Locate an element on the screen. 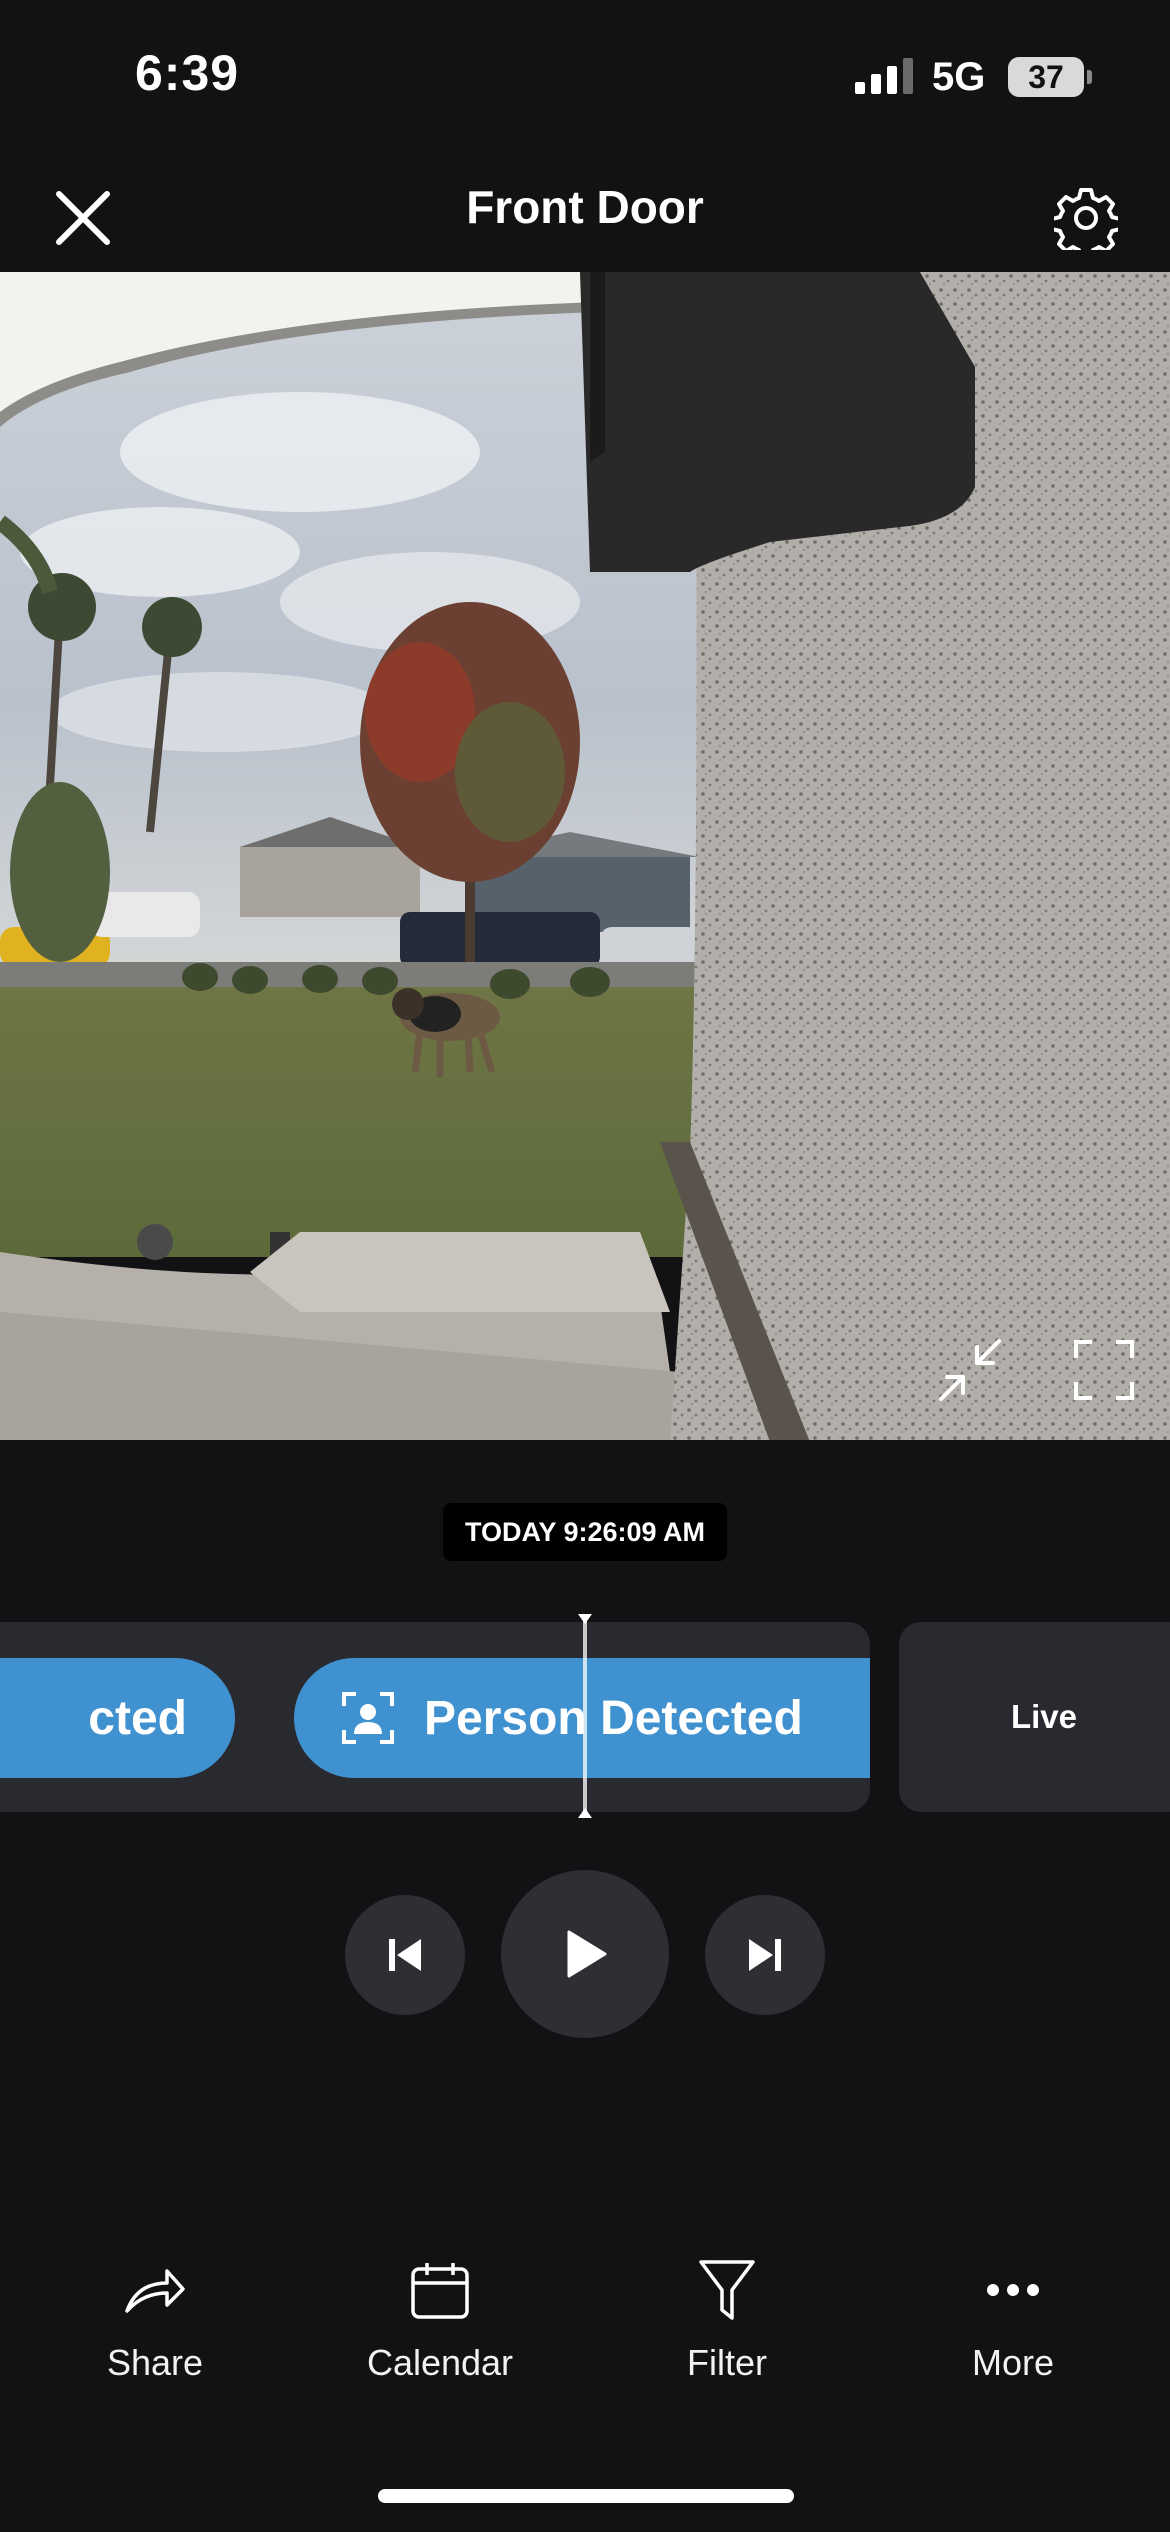 Image resolution: width=1170 pixels, height=2532 pixels. filter-label: Filter is located at coordinates (727, 2362).